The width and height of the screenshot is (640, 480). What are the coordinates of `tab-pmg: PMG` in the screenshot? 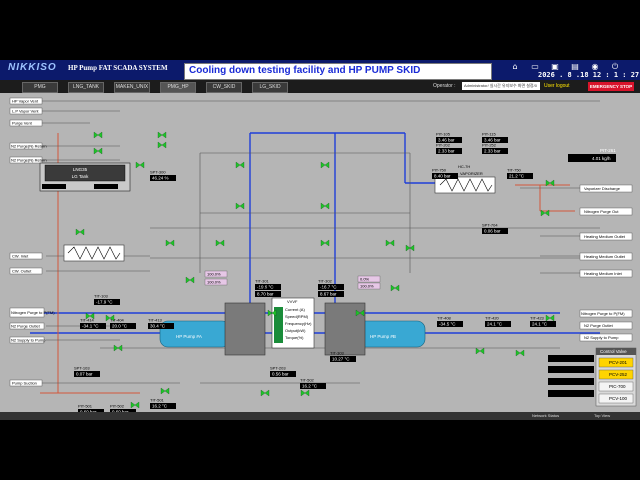 It's located at (40, 87).